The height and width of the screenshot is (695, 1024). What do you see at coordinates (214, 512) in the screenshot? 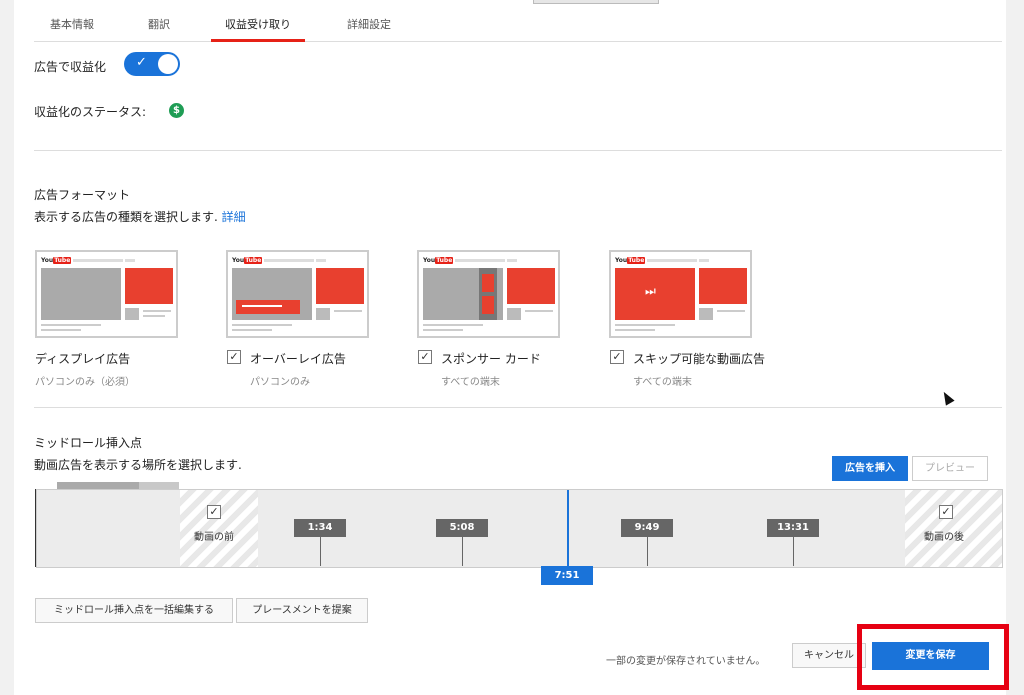
I see `pre-roll-checkbox: ✓` at bounding box center [214, 512].